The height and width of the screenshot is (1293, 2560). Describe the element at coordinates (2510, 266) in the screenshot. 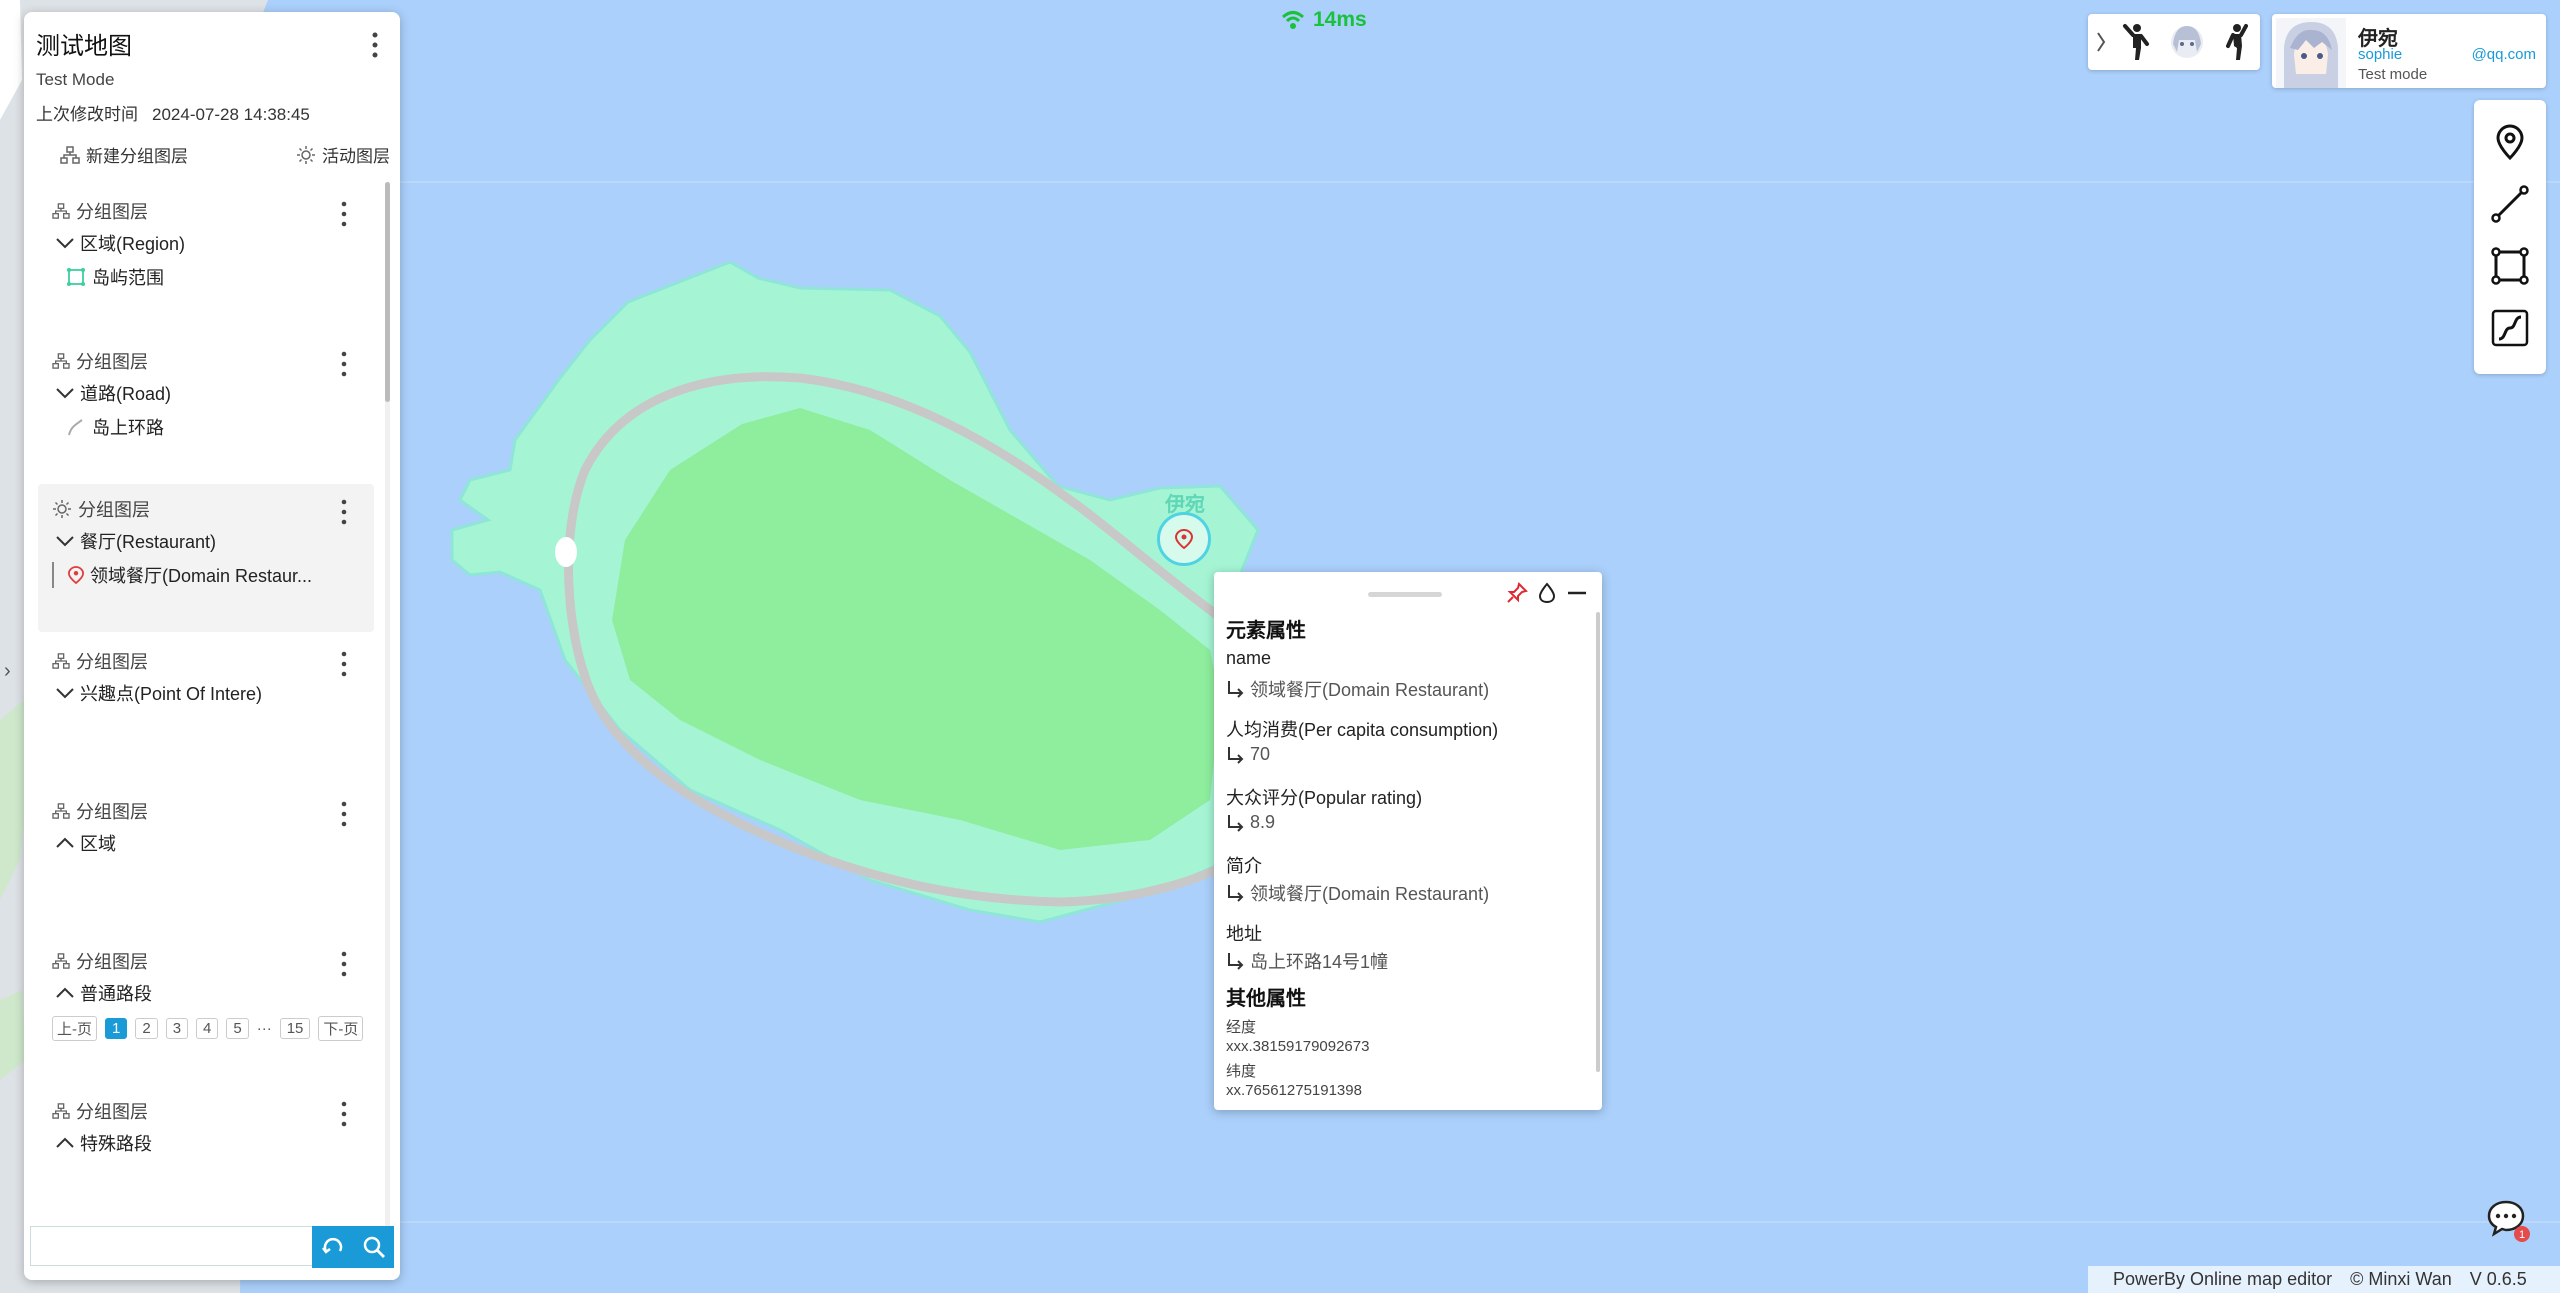

I see `draw-polygon-tool` at that location.